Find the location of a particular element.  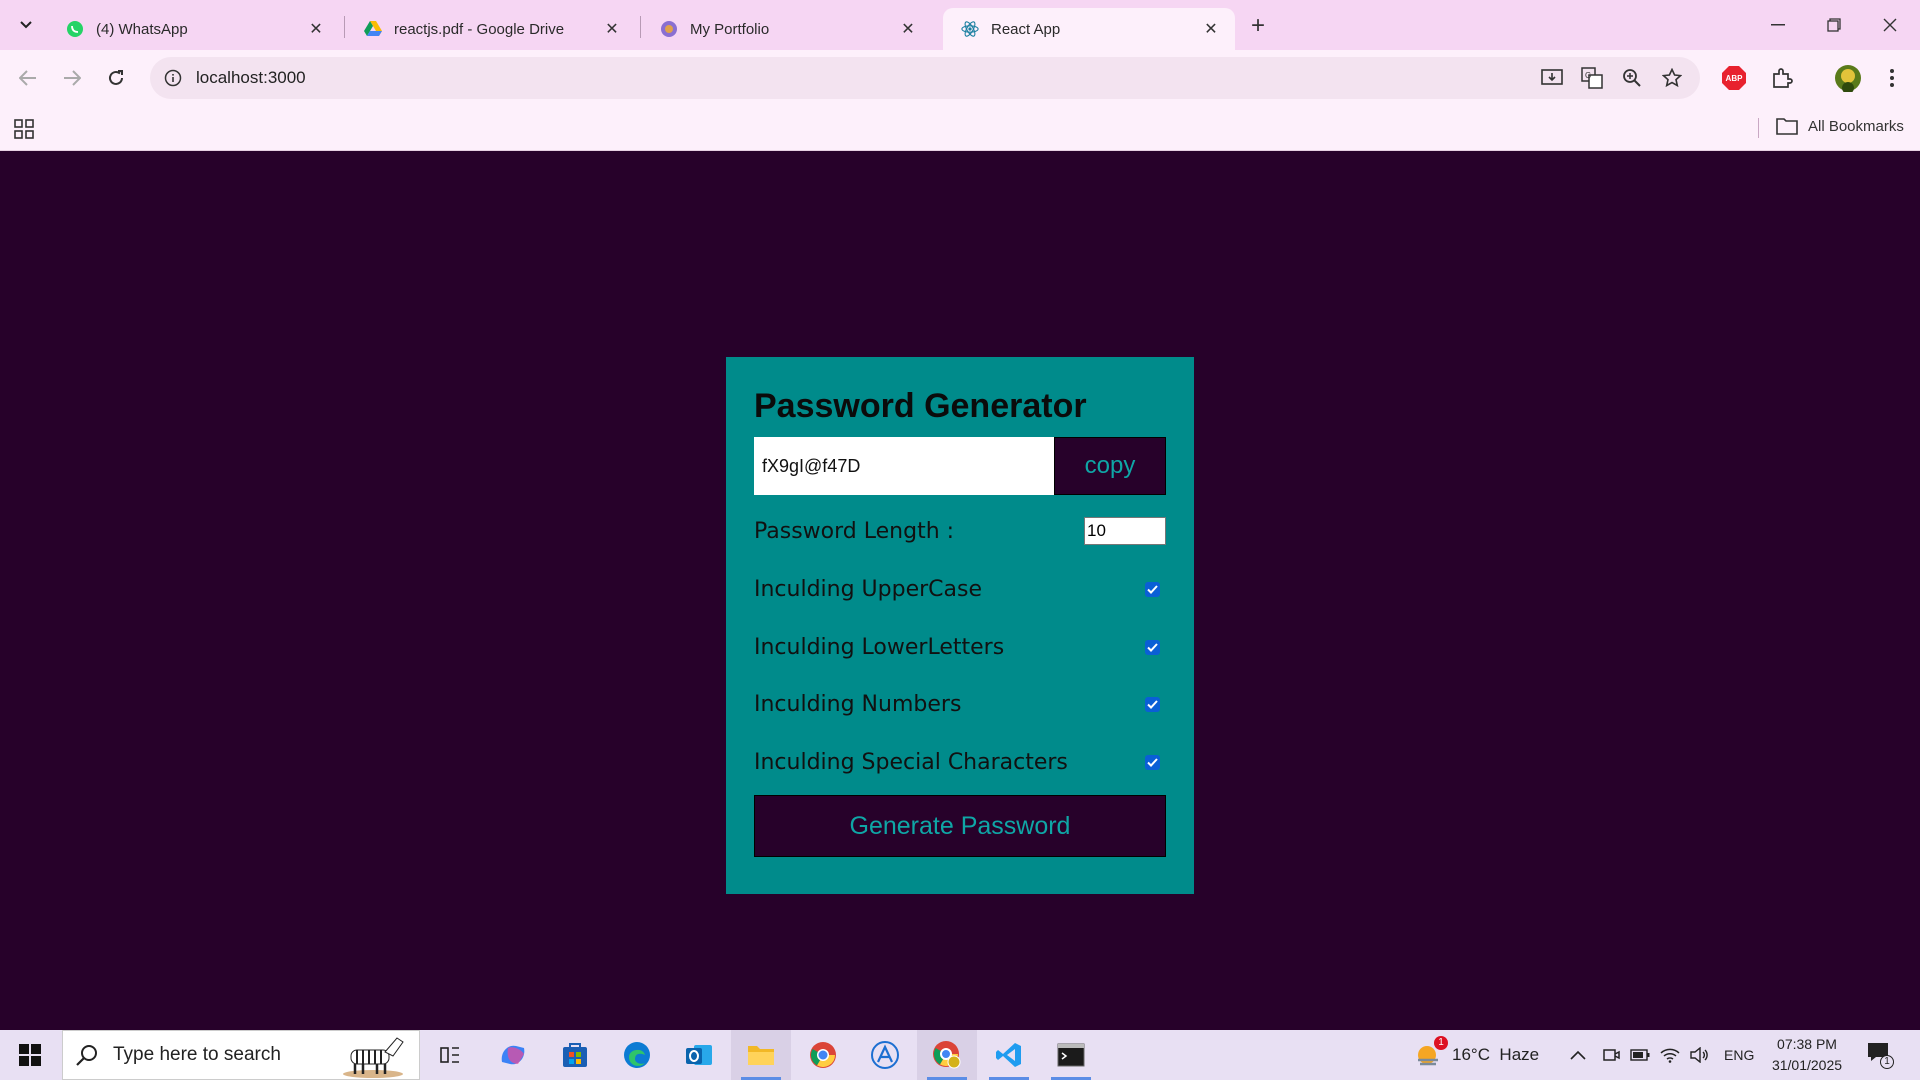

edge-icon is located at coordinates (637, 1055).